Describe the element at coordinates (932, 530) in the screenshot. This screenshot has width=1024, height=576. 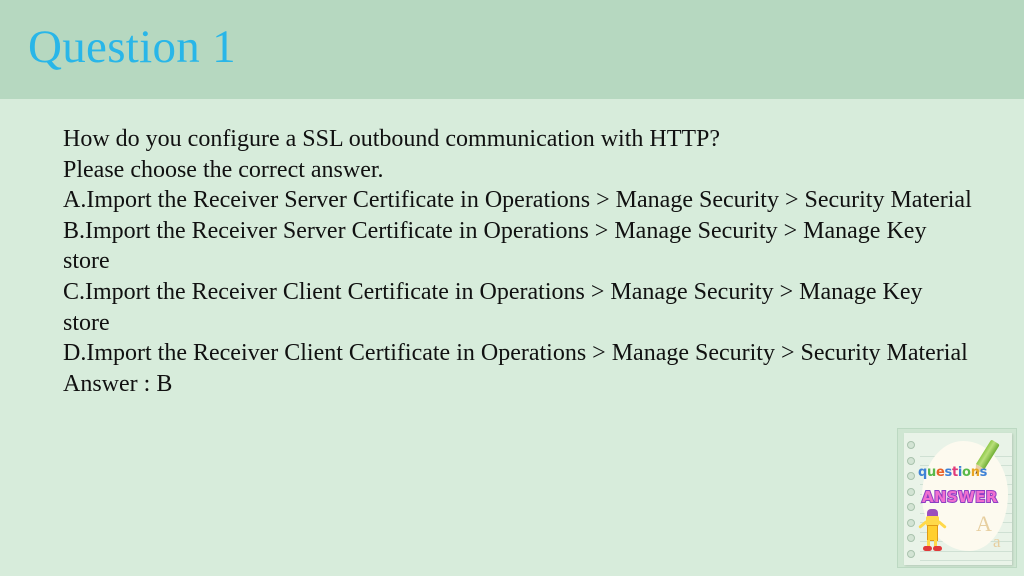
I see `pencil-character-icon` at that location.